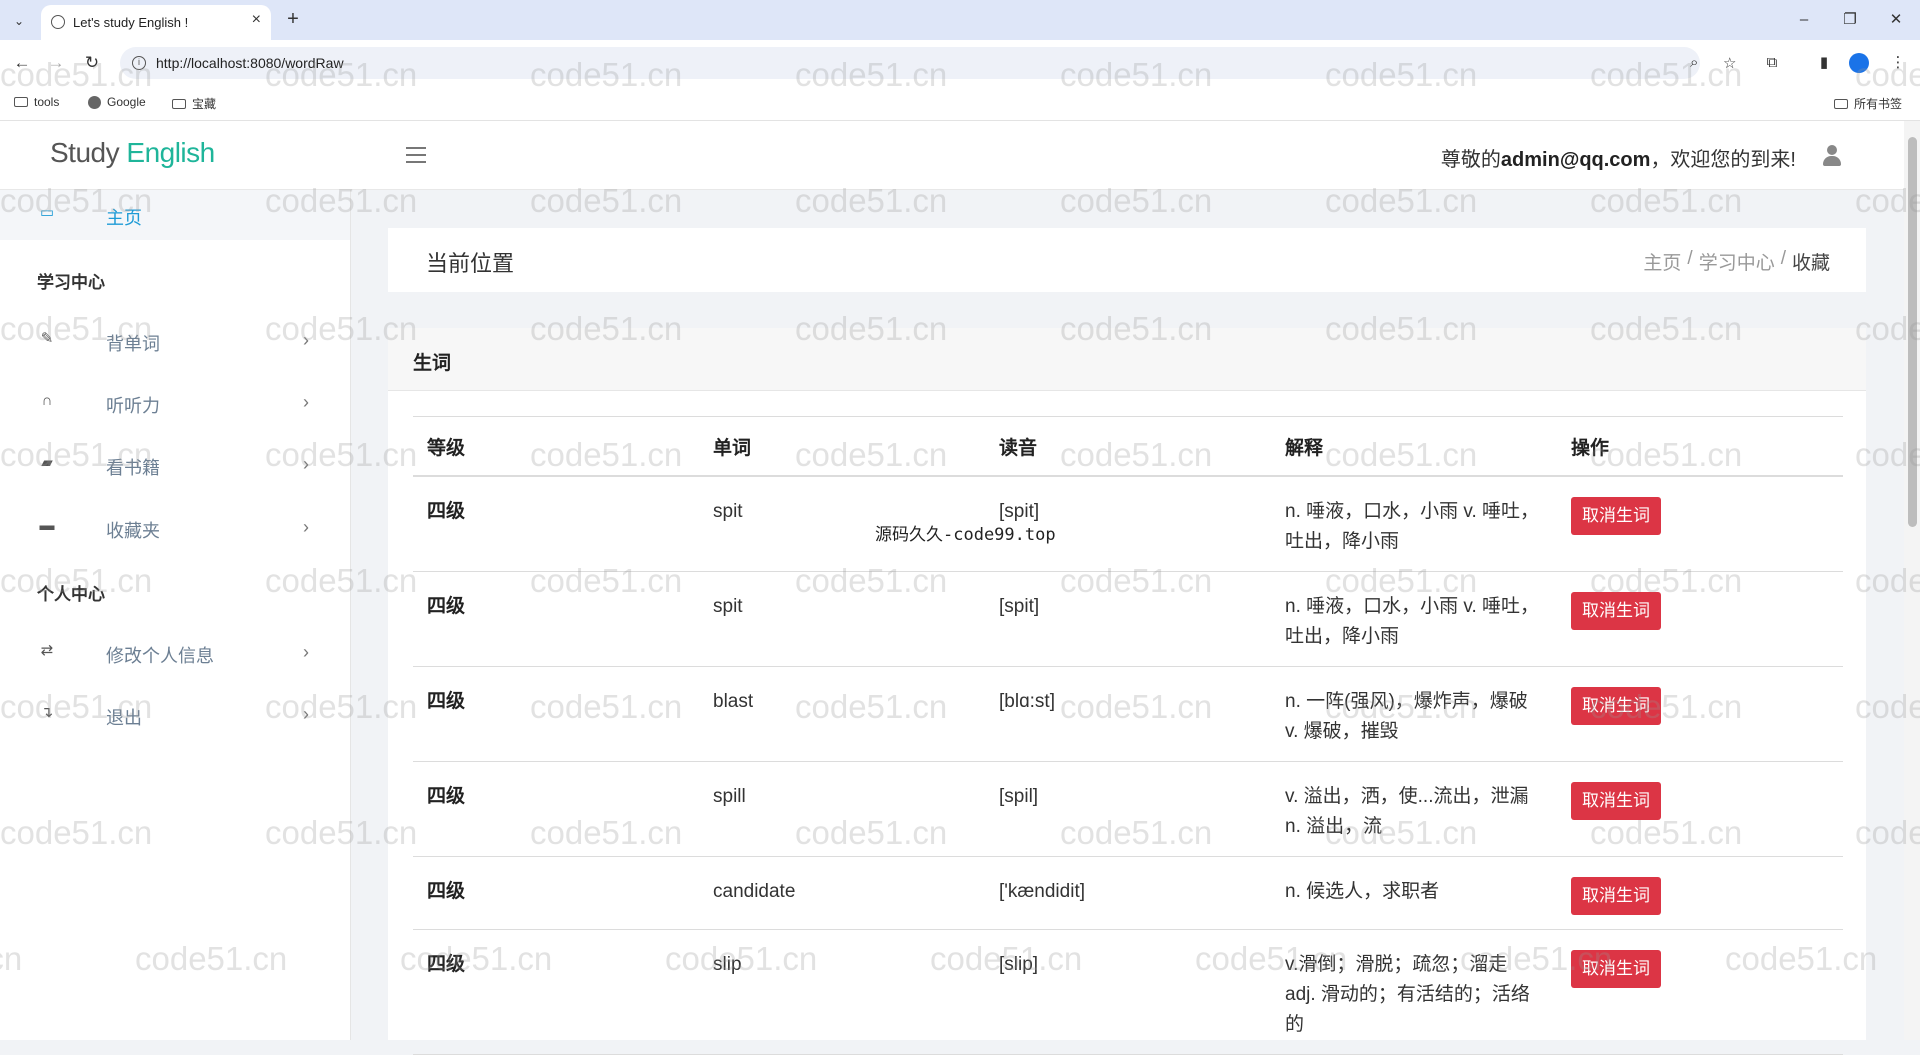 Image resolution: width=1920 pixels, height=1055 pixels. I want to click on cell-phonetic: [slip], so click(1128, 992).